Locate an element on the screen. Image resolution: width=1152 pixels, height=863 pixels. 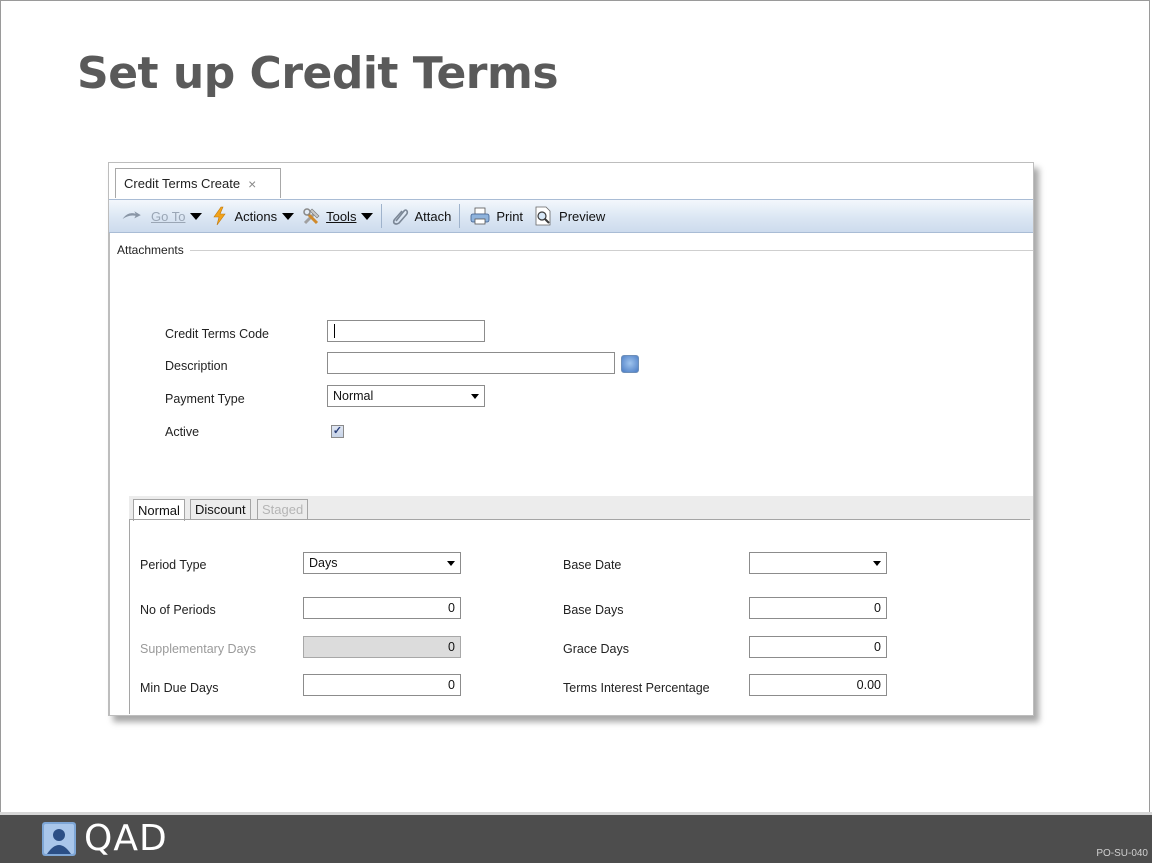
description-label: Description is located at coordinates (196, 366).